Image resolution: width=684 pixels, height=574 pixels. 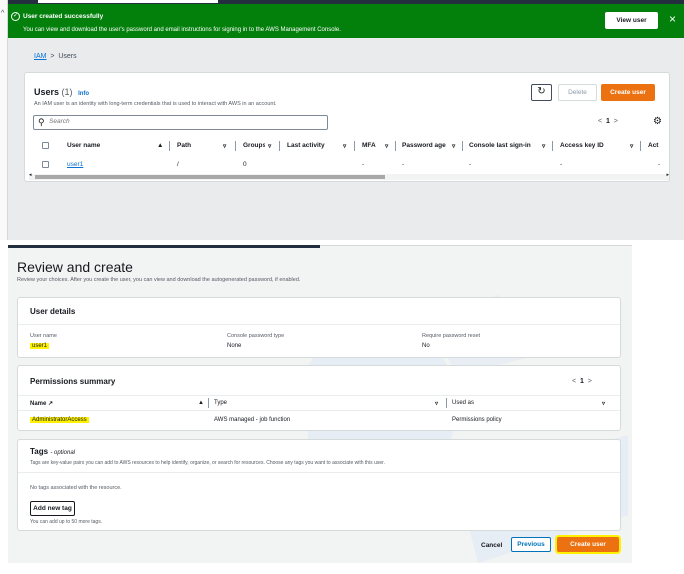 What do you see at coordinates (463, 403) in the screenshot?
I see `column-used-as: Used as` at bounding box center [463, 403].